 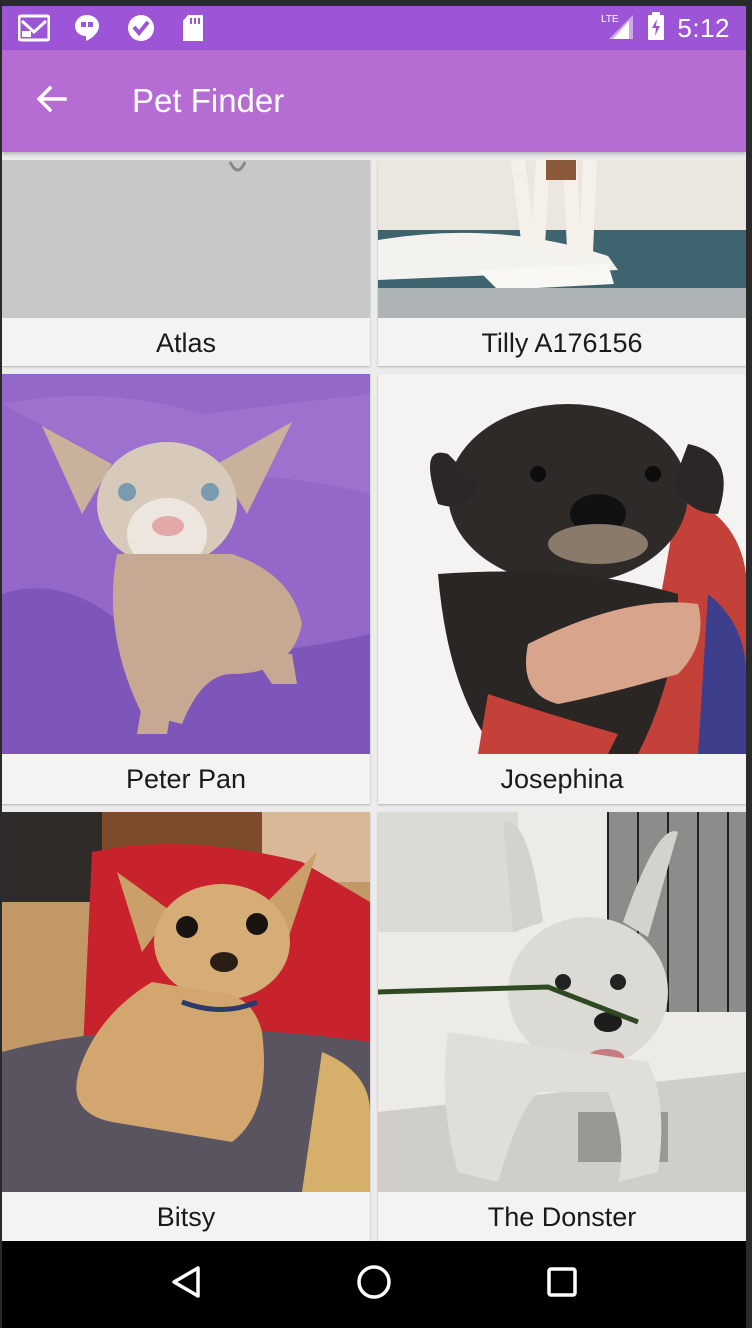 I want to click on pet-card: Atlas, so click(x=186, y=263).